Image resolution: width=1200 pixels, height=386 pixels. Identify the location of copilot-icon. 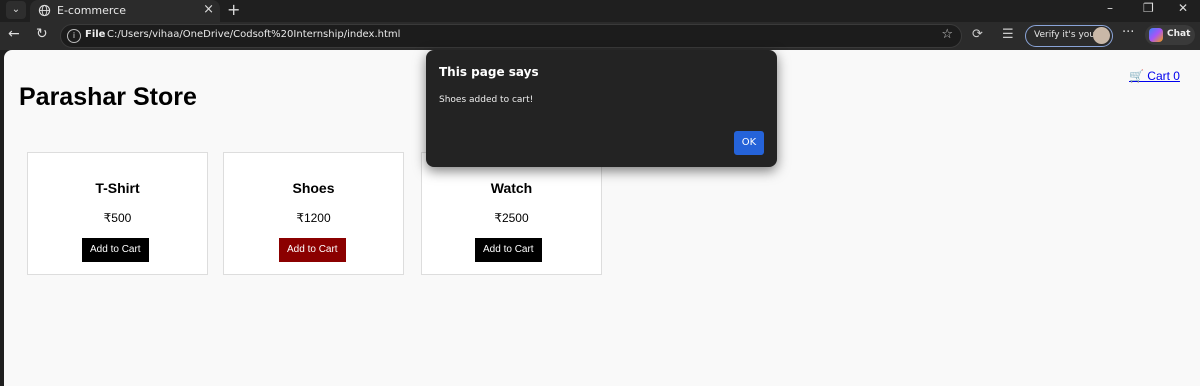
(1156, 35).